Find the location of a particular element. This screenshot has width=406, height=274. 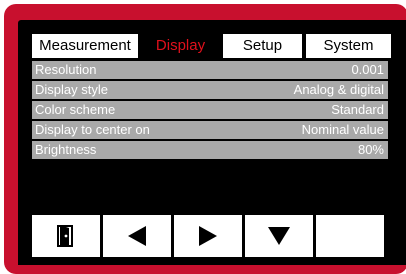

setting-value: Analog & digital is located at coordinates (338, 89).